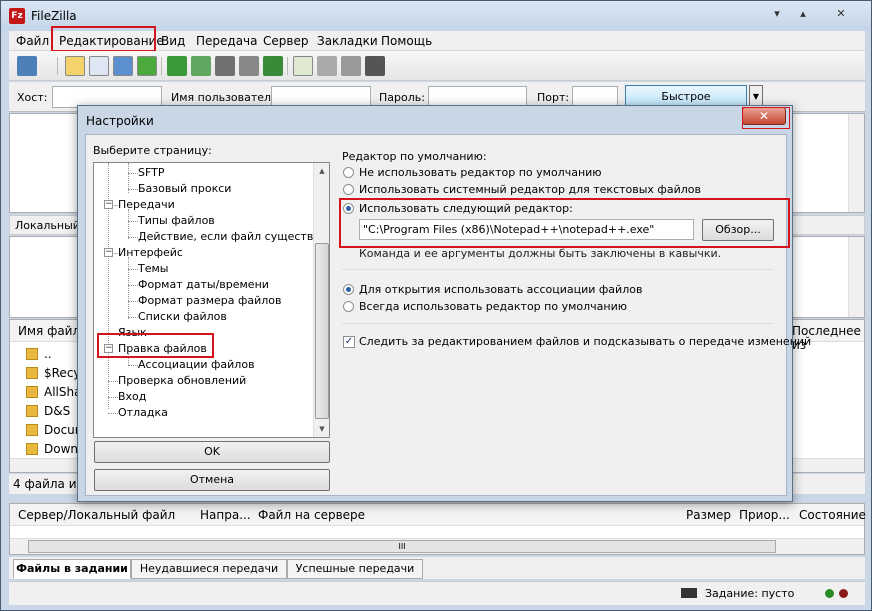 The width and height of the screenshot is (872, 611). I want to click on cancel-operation-icon, so click(225, 66).